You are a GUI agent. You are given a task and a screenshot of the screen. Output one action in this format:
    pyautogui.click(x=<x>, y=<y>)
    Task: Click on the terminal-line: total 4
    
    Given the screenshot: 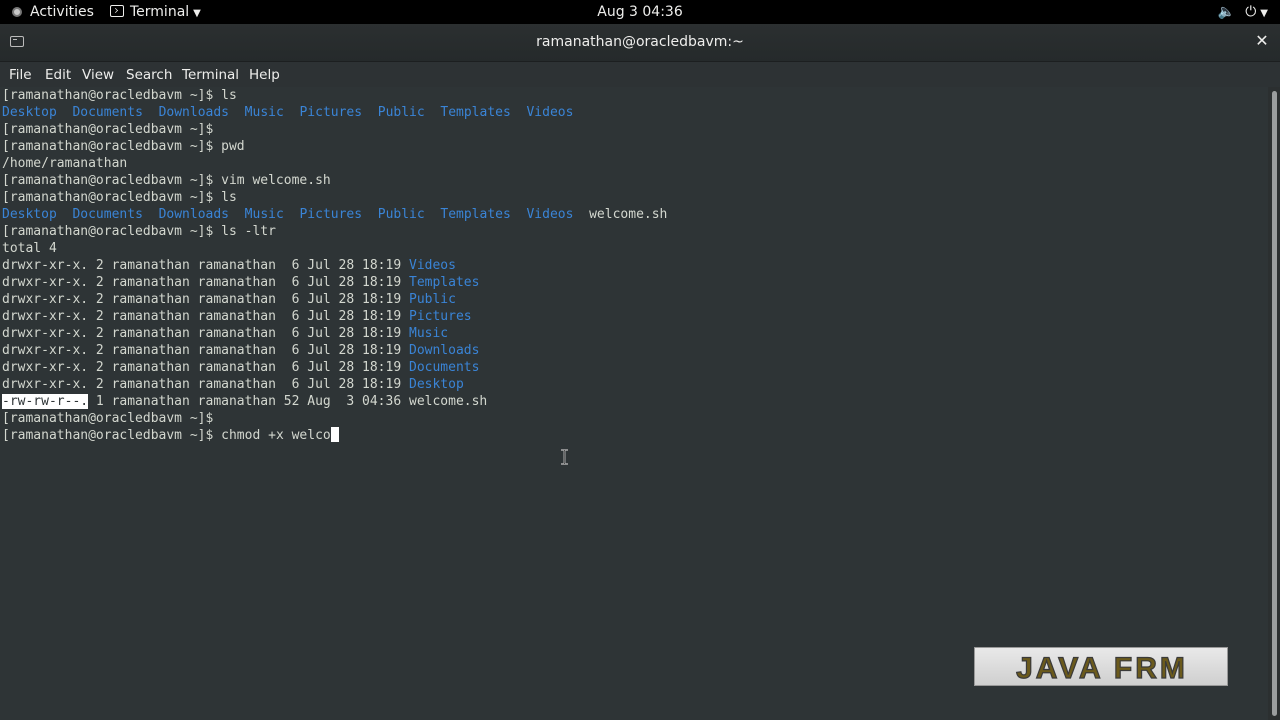 What is the action you would take?
    pyautogui.click(x=29, y=248)
    